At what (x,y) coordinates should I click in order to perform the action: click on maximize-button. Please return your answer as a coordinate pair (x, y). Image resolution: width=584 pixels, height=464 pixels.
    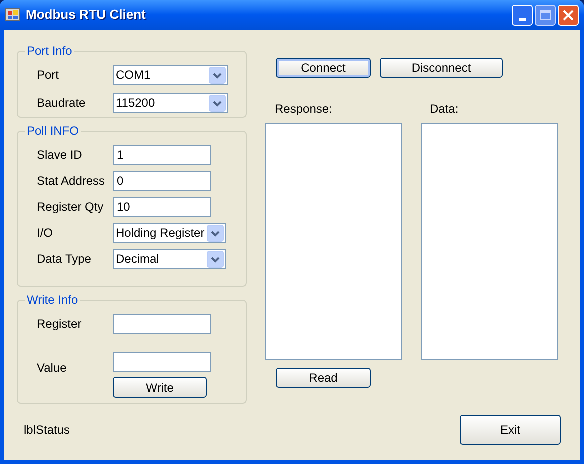
    Looking at the image, I should click on (545, 15).